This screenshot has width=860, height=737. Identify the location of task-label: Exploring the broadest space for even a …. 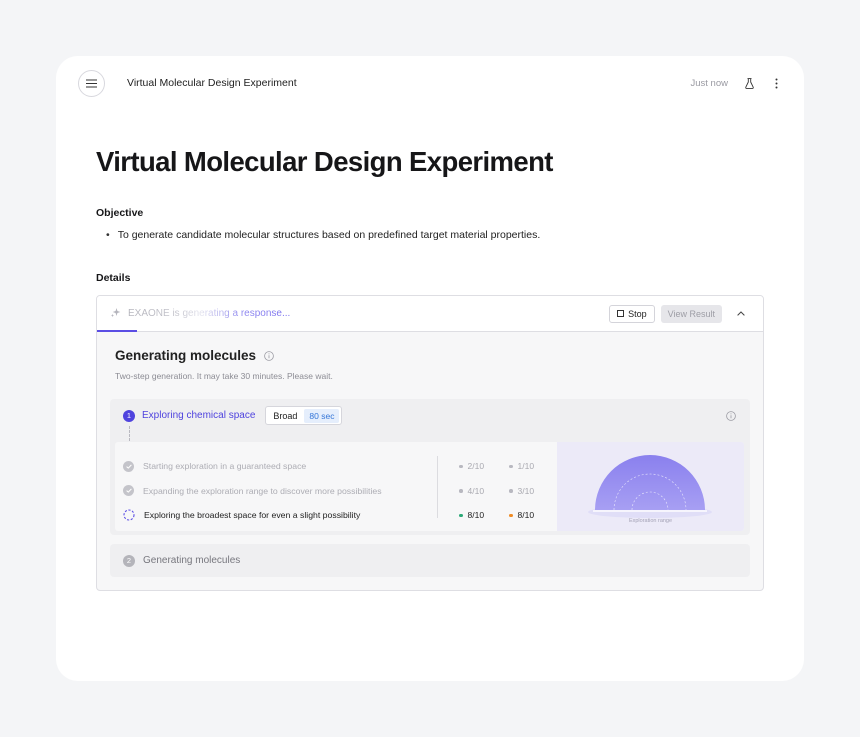
(252, 515).